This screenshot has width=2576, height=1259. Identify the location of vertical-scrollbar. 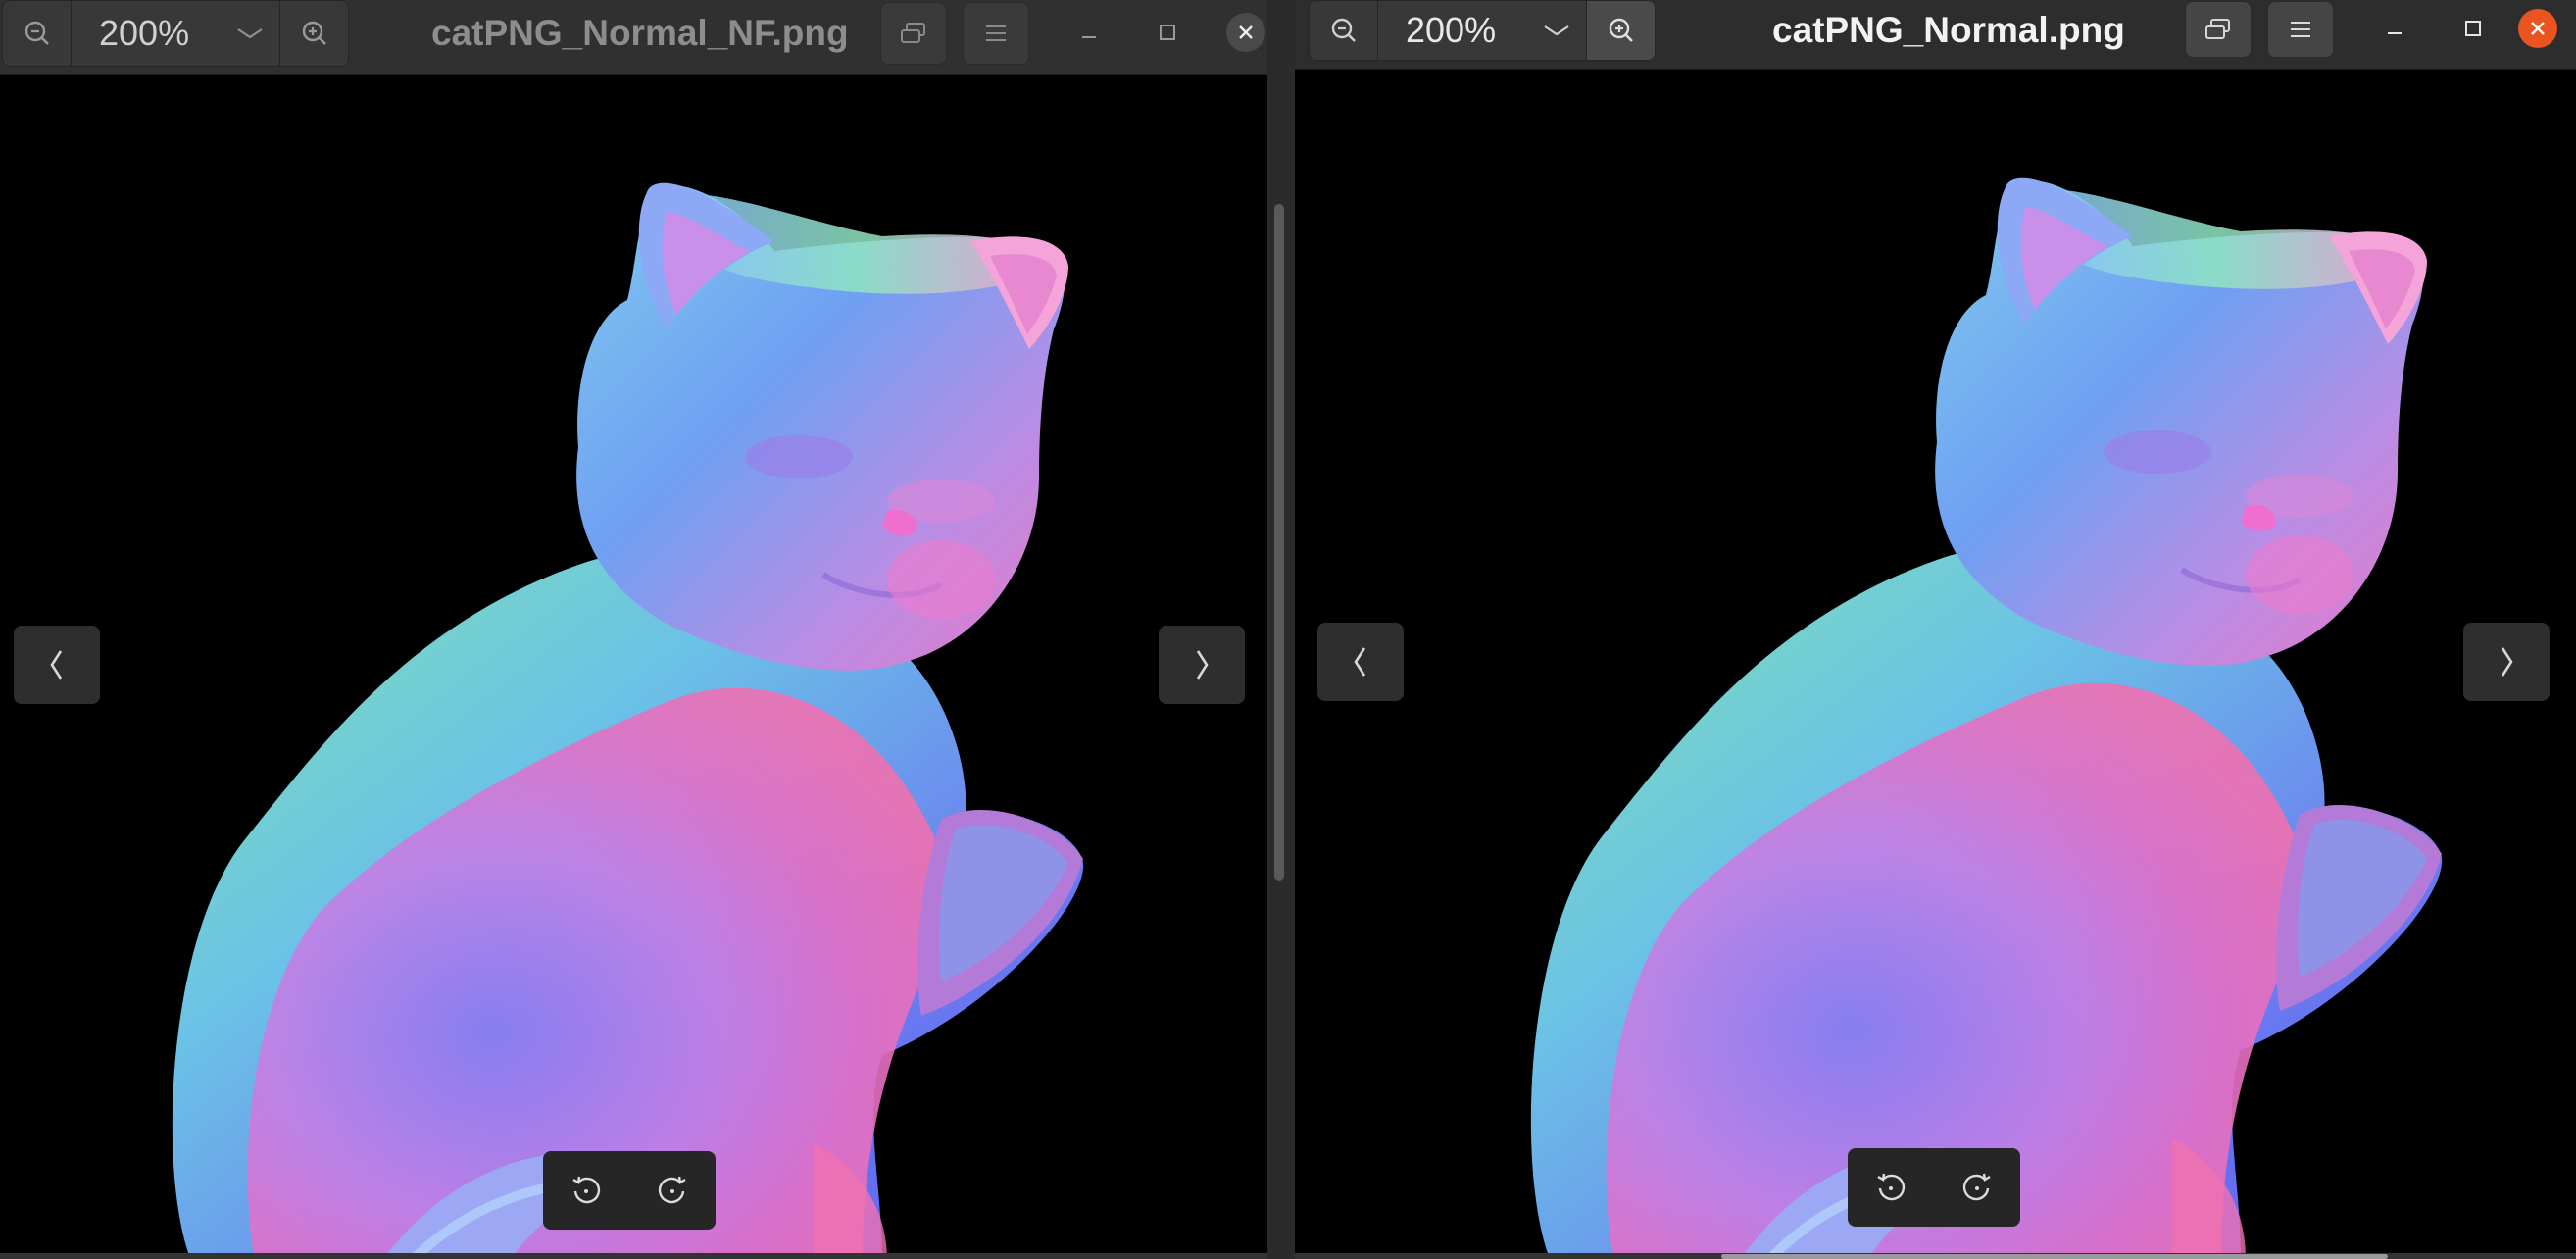
(1281, 629).